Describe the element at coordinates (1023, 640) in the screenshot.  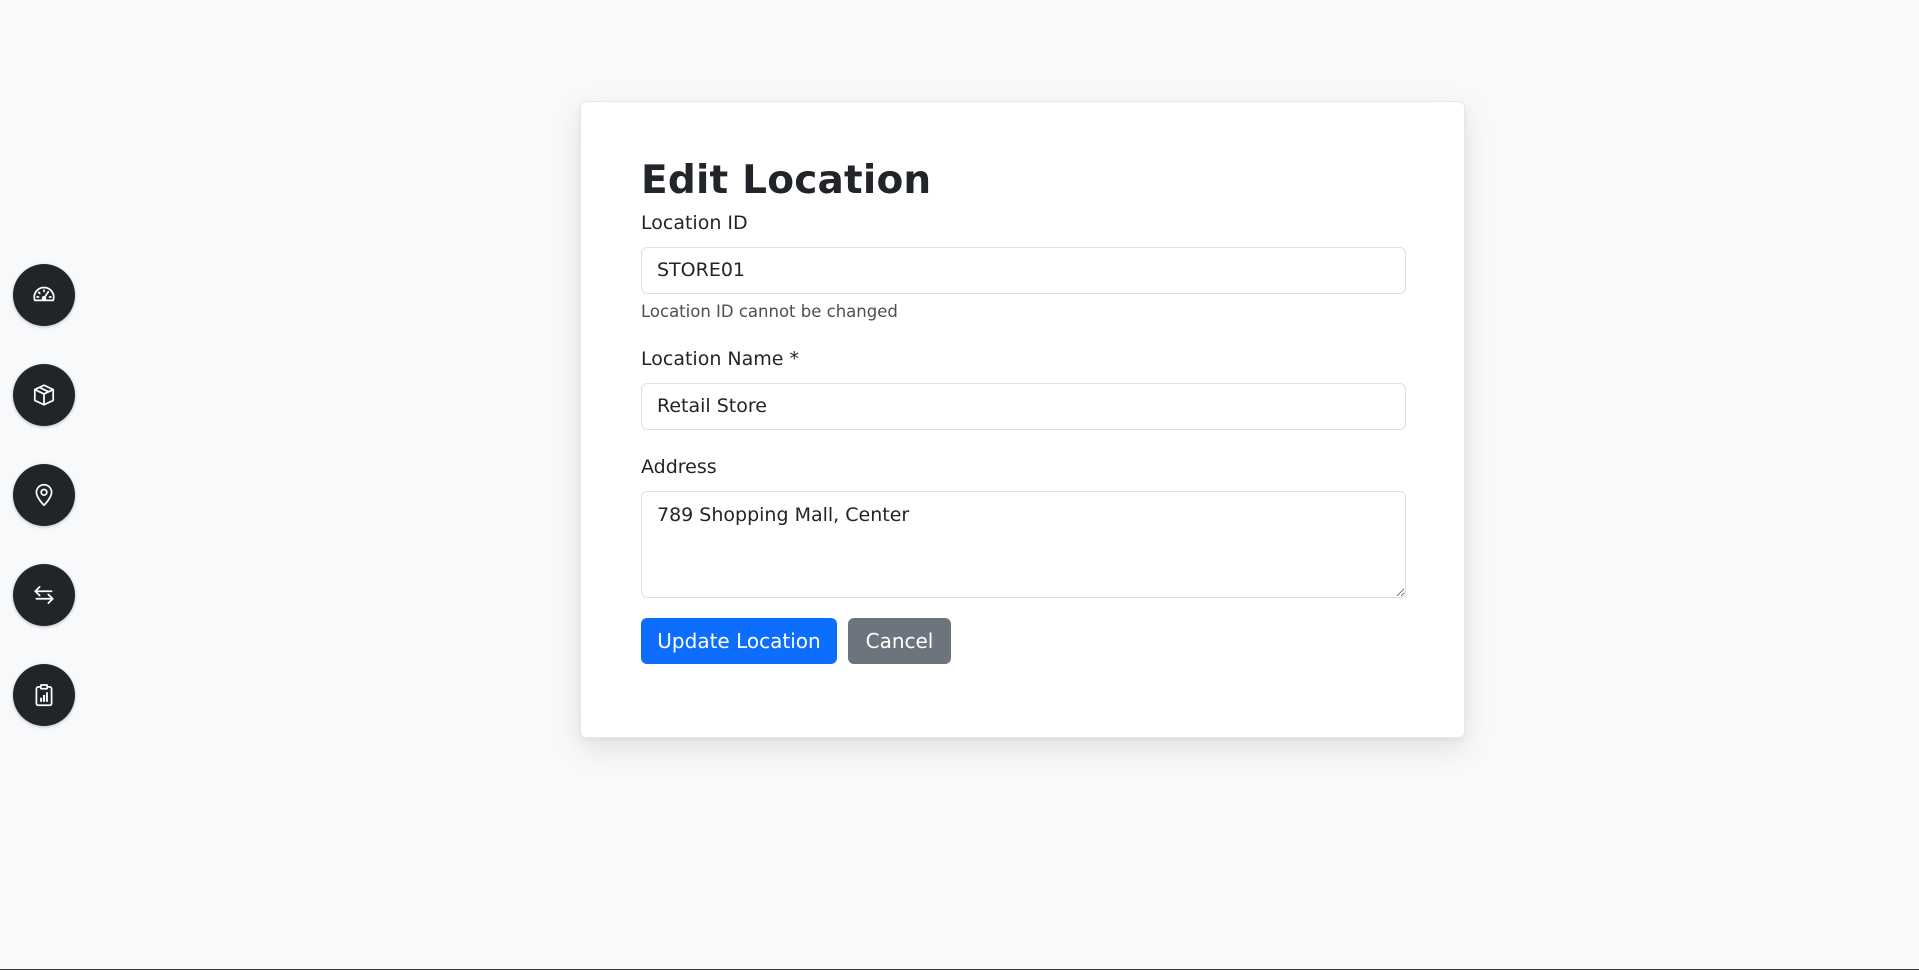
I see `form-actions: Update Location Cancel` at that location.